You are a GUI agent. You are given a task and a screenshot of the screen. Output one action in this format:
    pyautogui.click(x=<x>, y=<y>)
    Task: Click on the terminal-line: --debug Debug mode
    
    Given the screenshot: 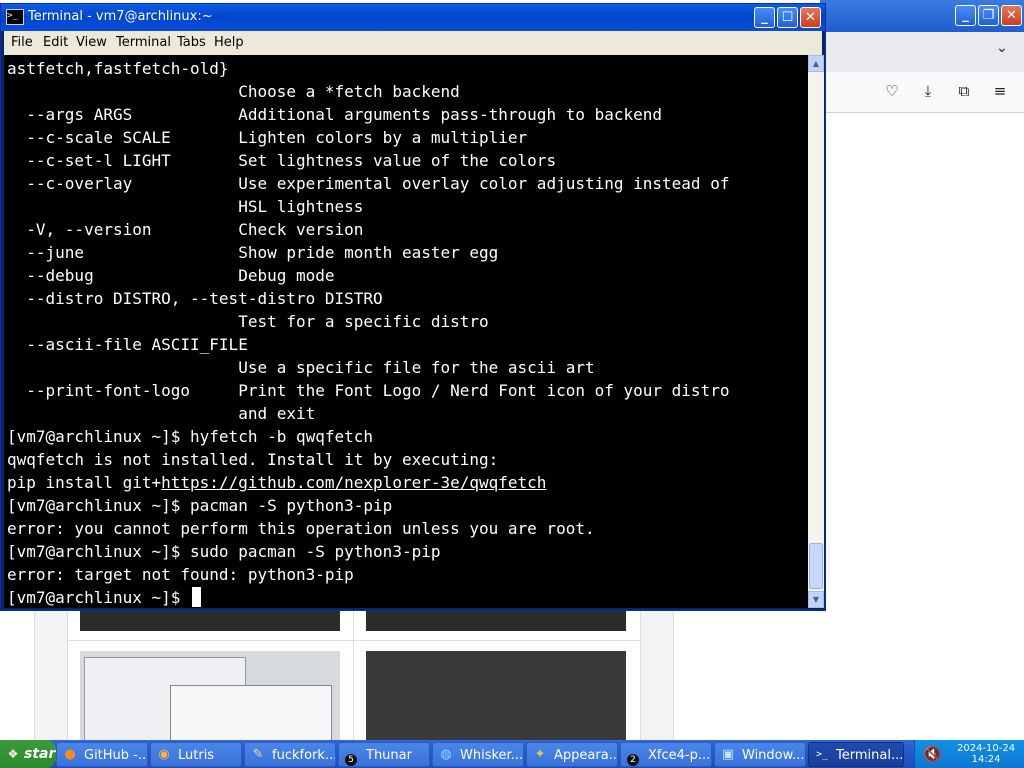 What is the action you would take?
    pyautogui.click(x=171, y=275)
    